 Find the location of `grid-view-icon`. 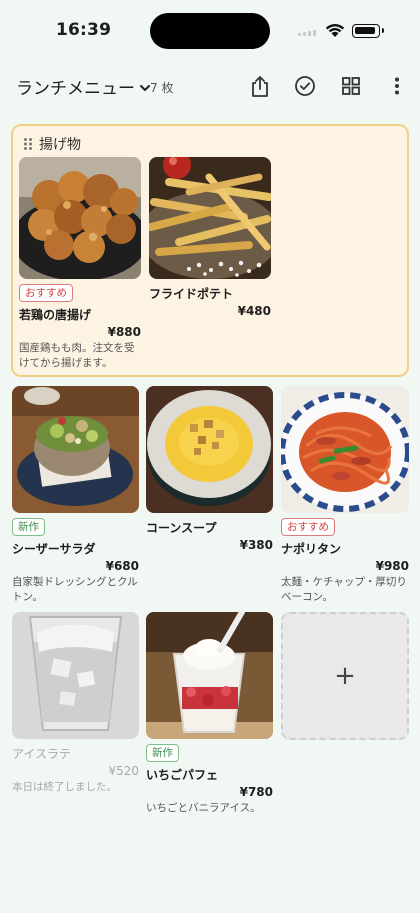

grid-view-icon is located at coordinates (351, 86).